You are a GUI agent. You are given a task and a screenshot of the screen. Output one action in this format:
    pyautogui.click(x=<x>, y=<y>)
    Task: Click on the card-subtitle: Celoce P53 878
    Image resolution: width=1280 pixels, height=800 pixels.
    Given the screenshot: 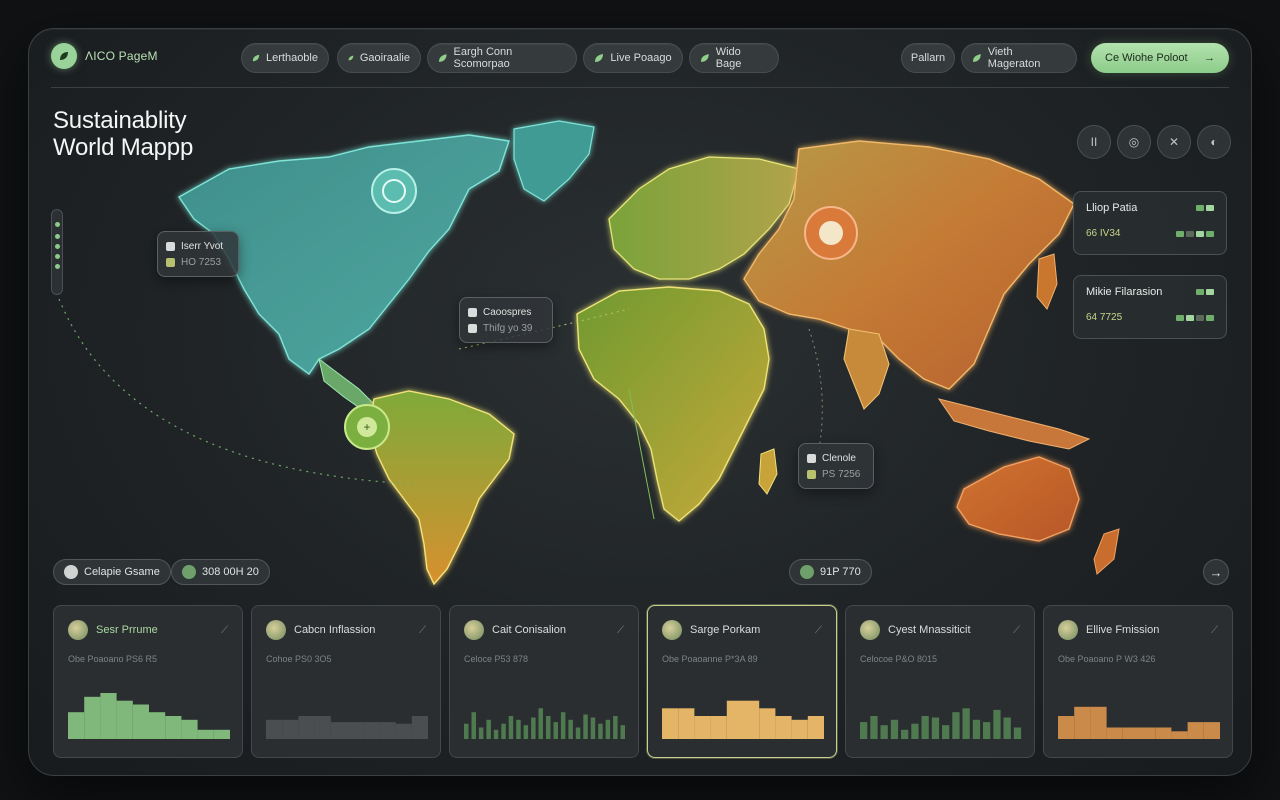 What is the action you would take?
    pyautogui.click(x=496, y=659)
    